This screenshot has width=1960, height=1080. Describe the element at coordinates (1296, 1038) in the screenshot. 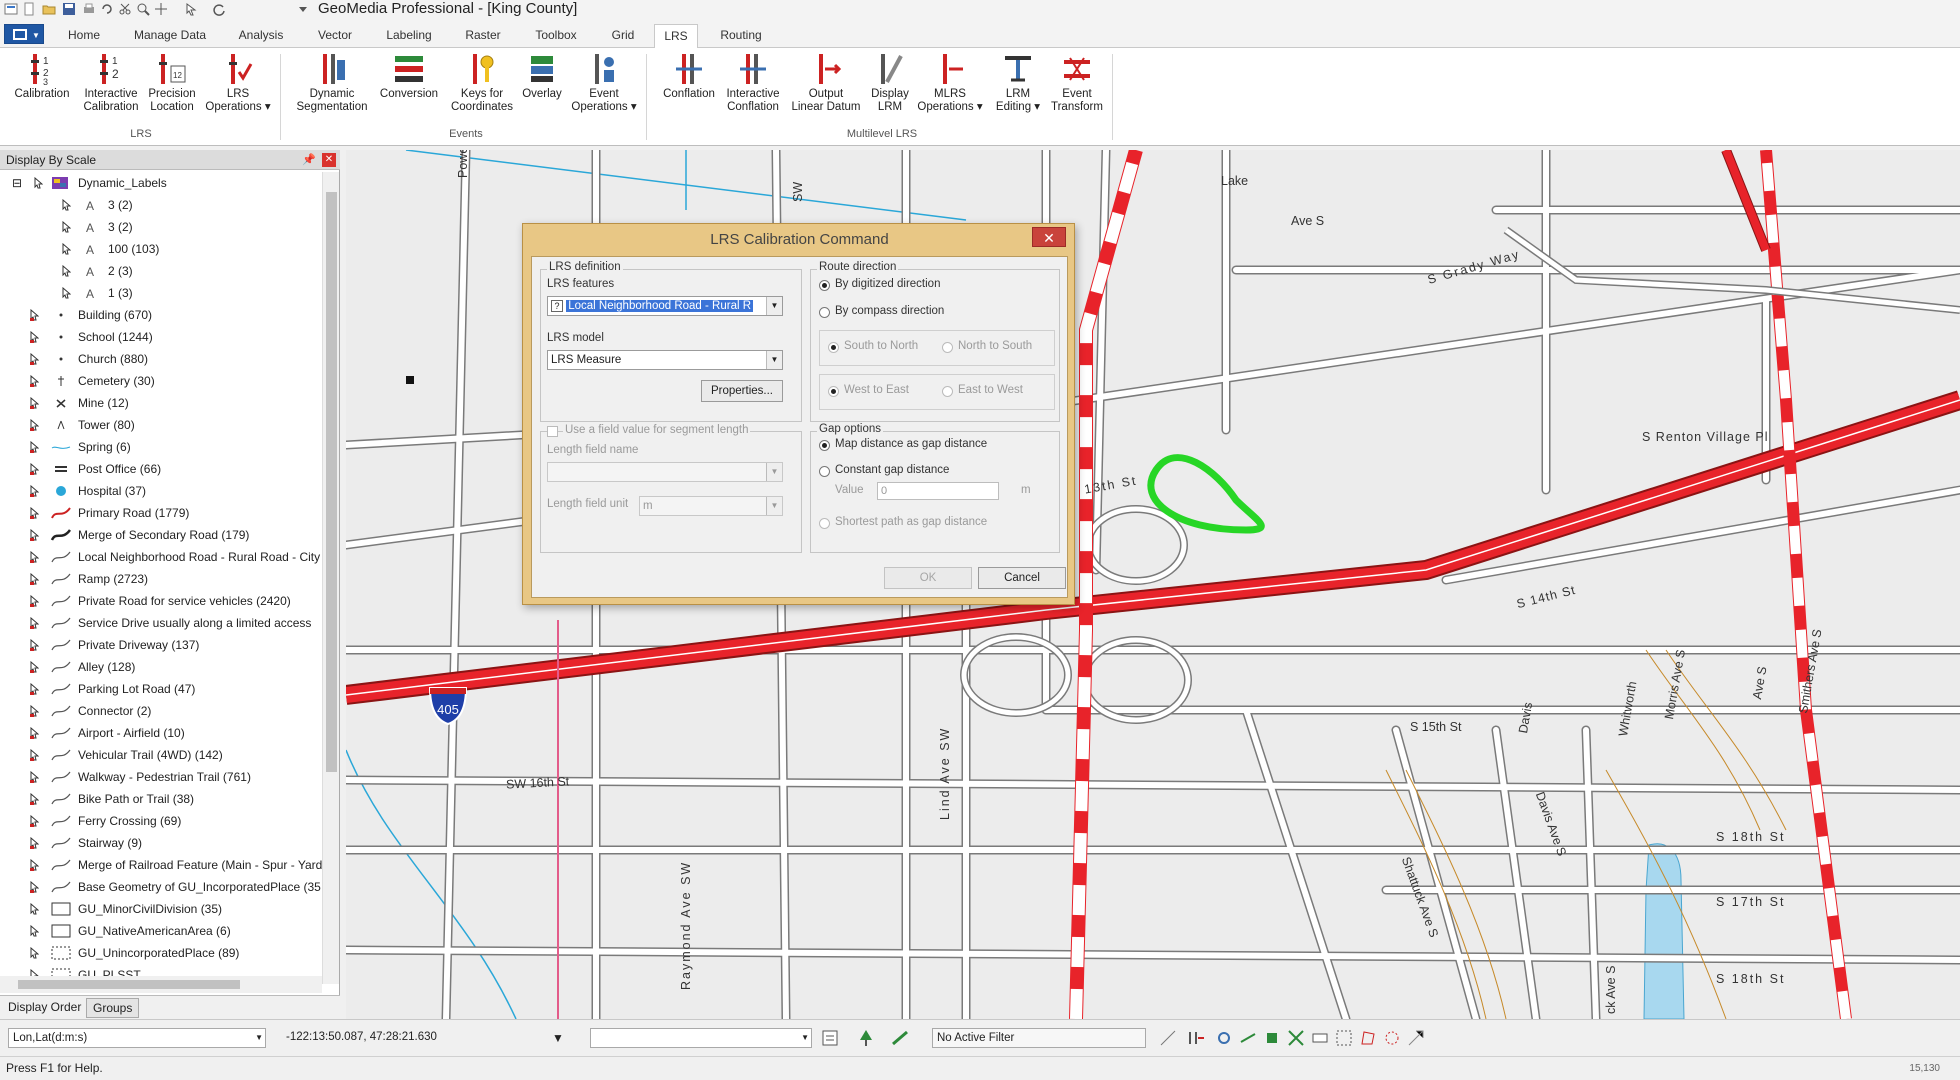

I see `snap-intersection-icon` at that location.